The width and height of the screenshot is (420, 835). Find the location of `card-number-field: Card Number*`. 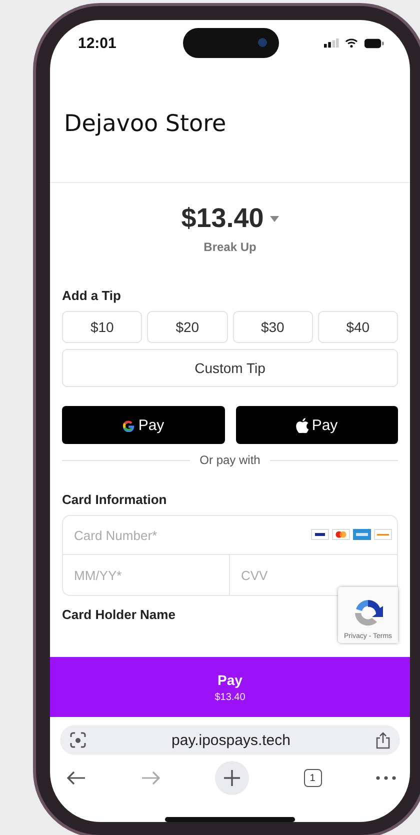

card-number-field: Card Number* is located at coordinates (230, 535).